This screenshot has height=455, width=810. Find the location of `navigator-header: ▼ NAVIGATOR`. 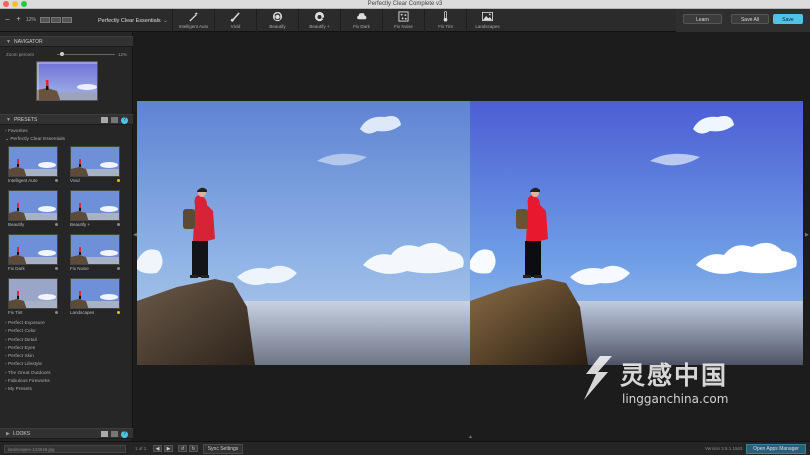

navigator-header: ▼ NAVIGATOR is located at coordinates (66, 41).